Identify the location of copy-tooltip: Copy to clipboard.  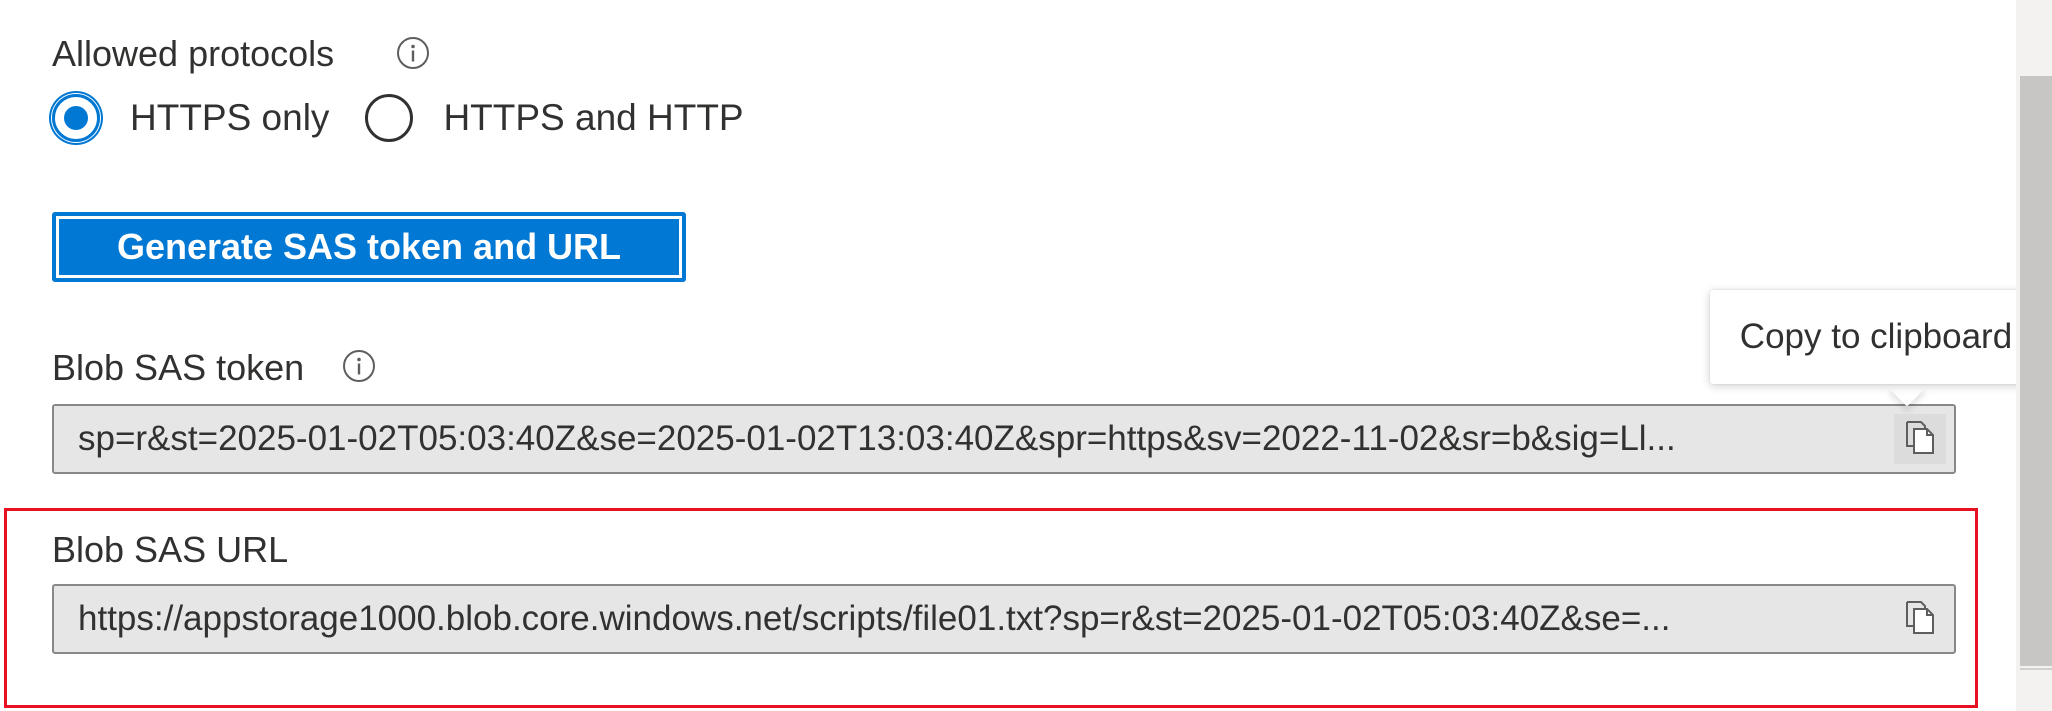
(1876, 337).